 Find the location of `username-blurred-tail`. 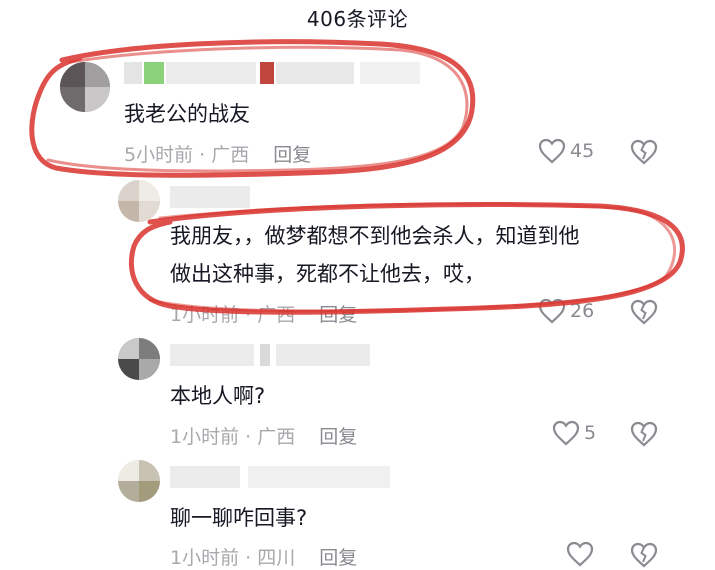

username-blurred-tail is located at coordinates (390, 73).